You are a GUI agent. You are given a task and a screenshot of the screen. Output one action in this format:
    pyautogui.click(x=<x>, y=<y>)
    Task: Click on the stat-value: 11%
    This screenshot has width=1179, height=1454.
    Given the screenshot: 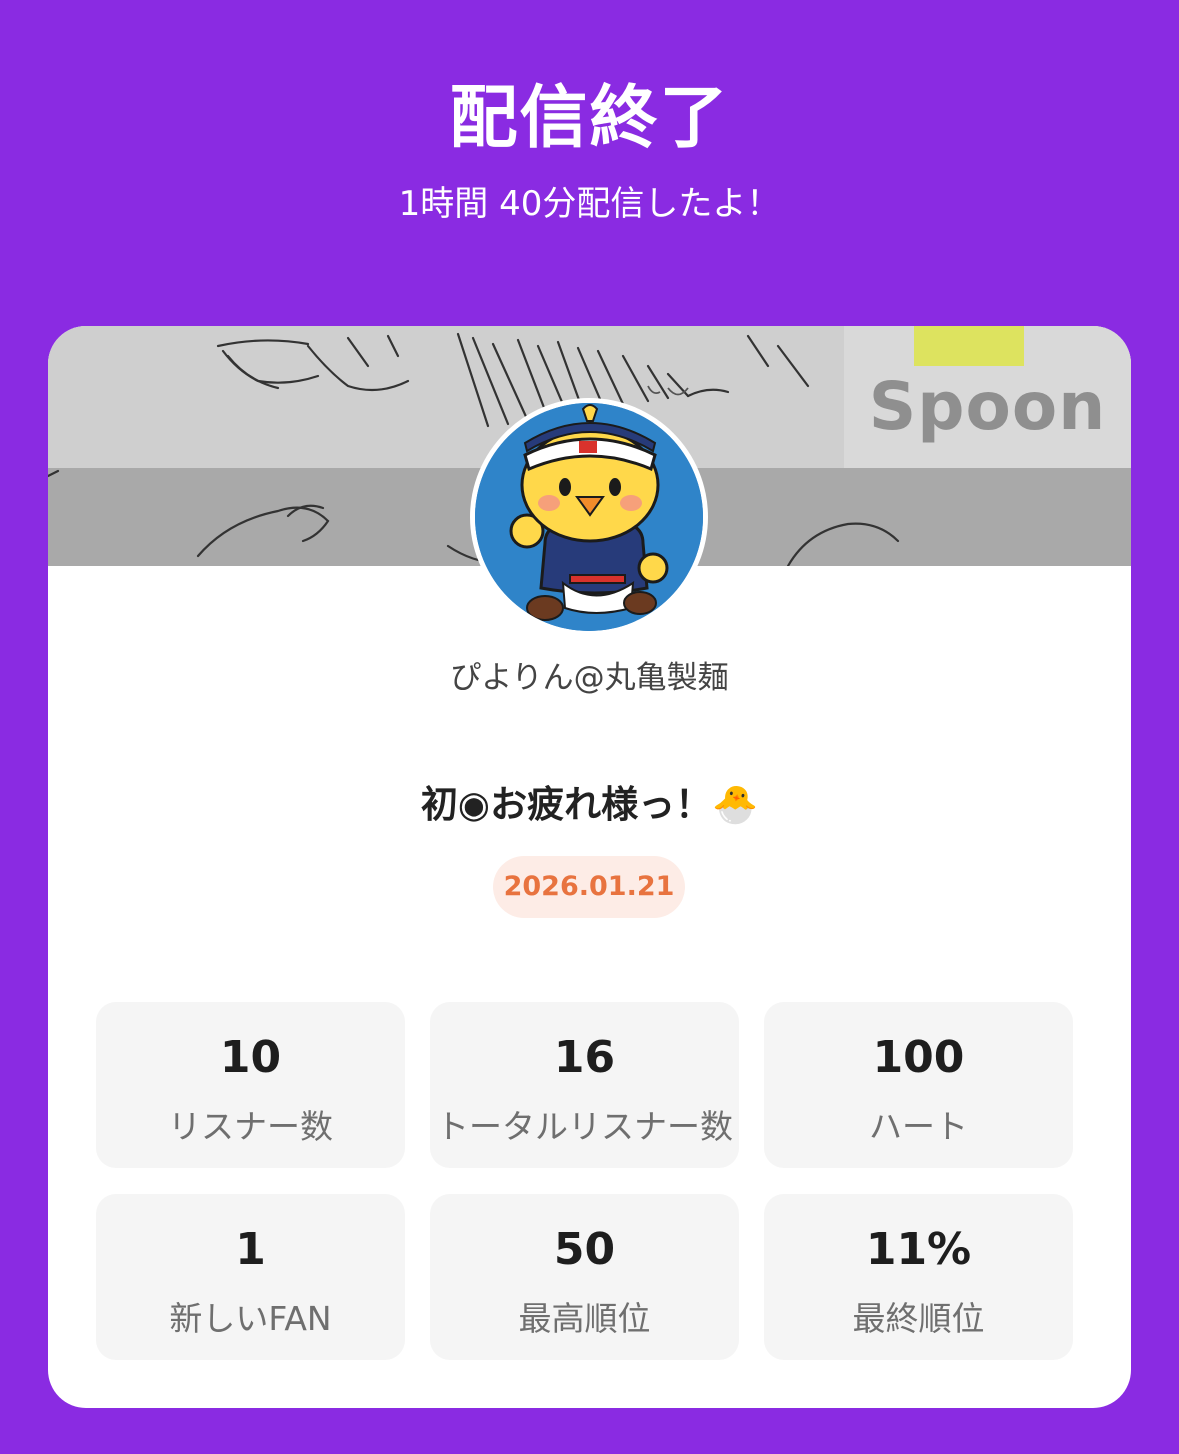 What is the action you would take?
    pyautogui.click(x=918, y=1249)
    